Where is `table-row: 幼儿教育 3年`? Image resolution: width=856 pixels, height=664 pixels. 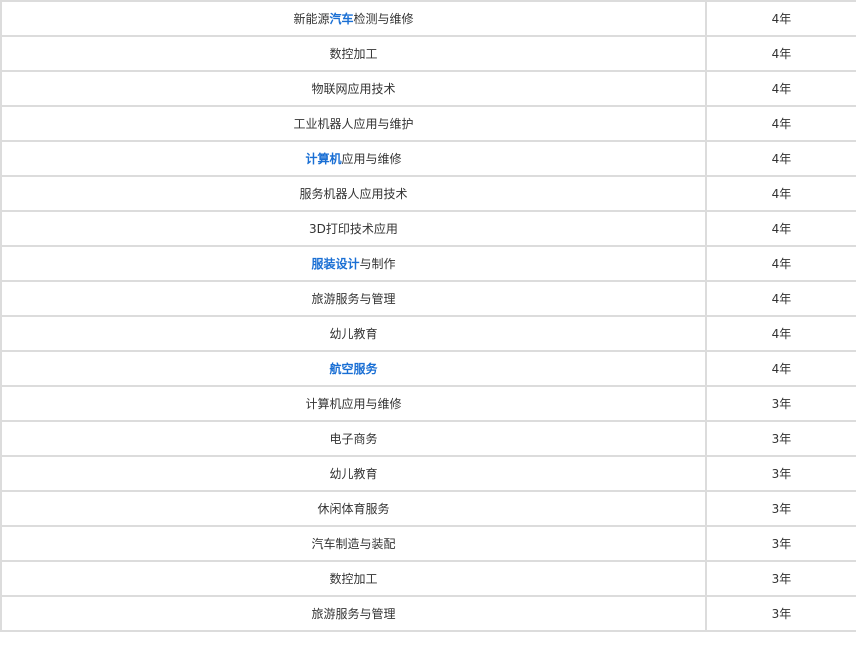
table-row: 幼儿教育 3年 is located at coordinates (428, 473).